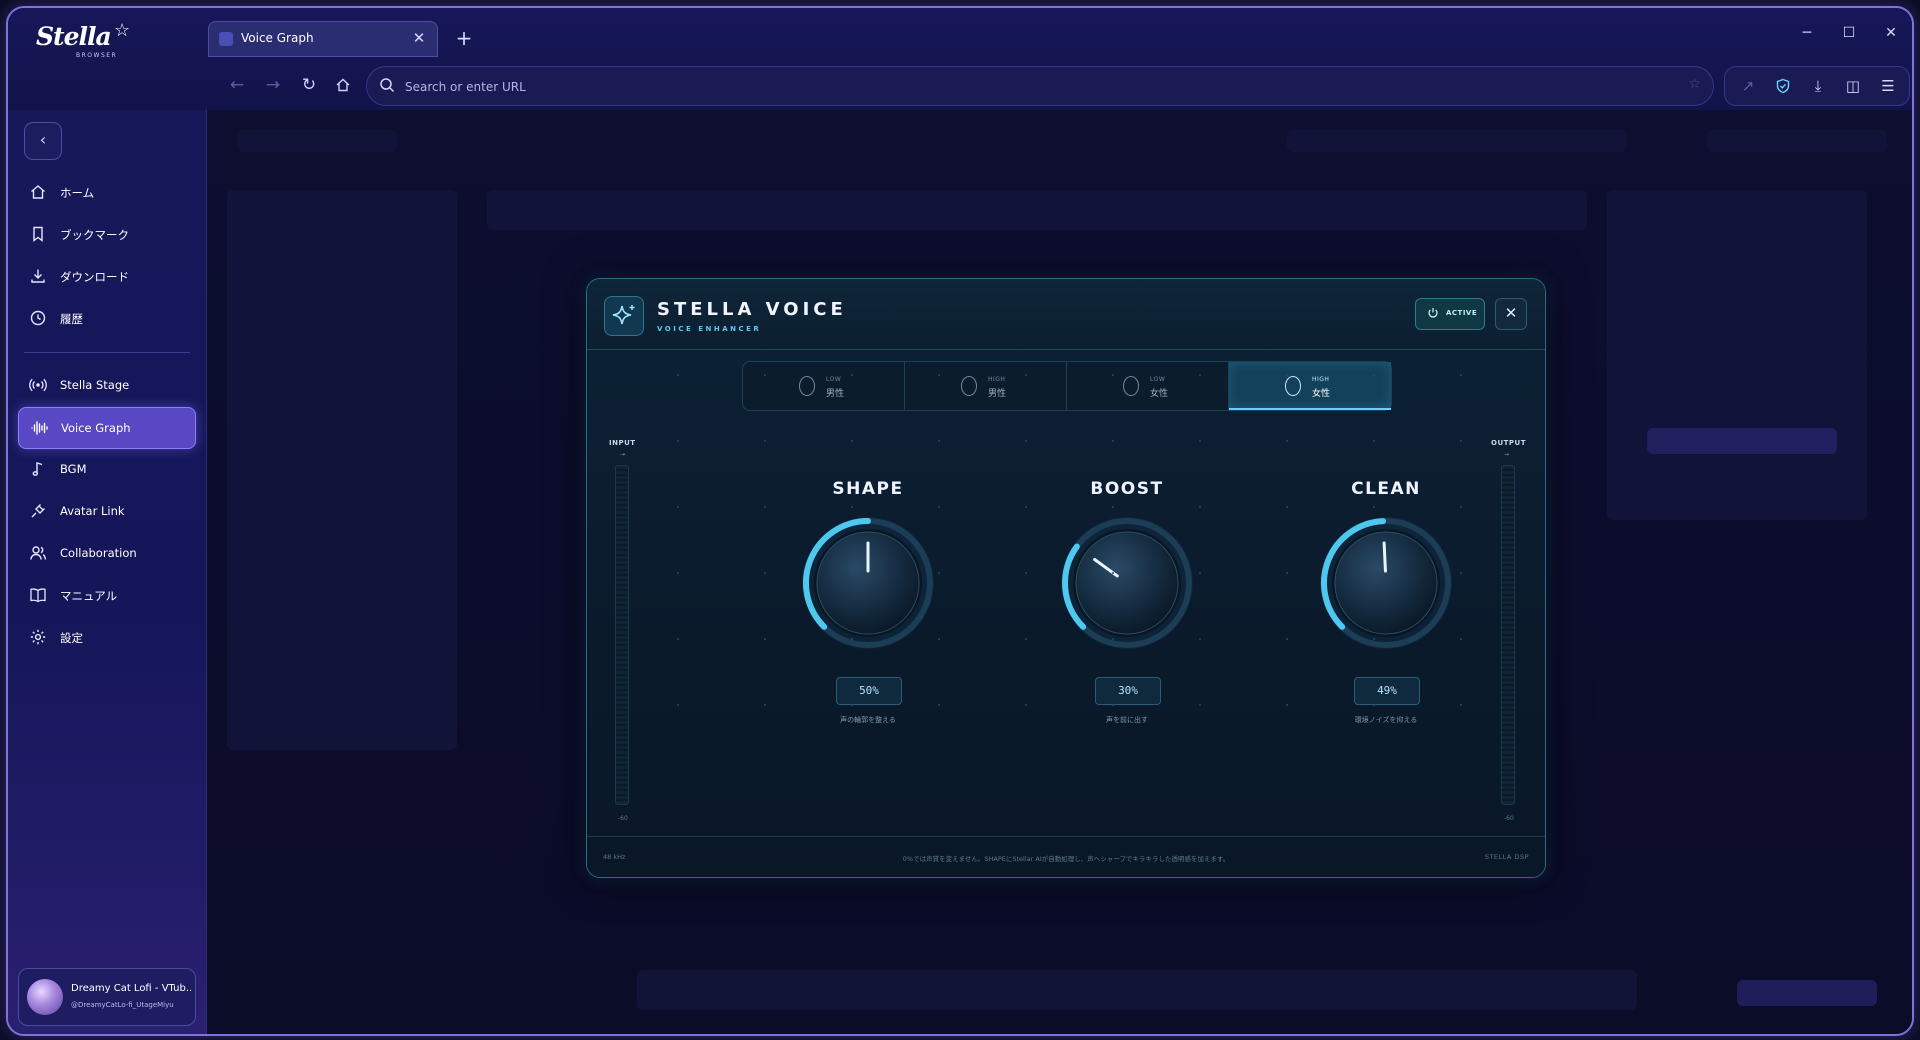  What do you see at coordinates (73, 469) in the screenshot?
I see `sidebar-item-label: BGM` at bounding box center [73, 469].